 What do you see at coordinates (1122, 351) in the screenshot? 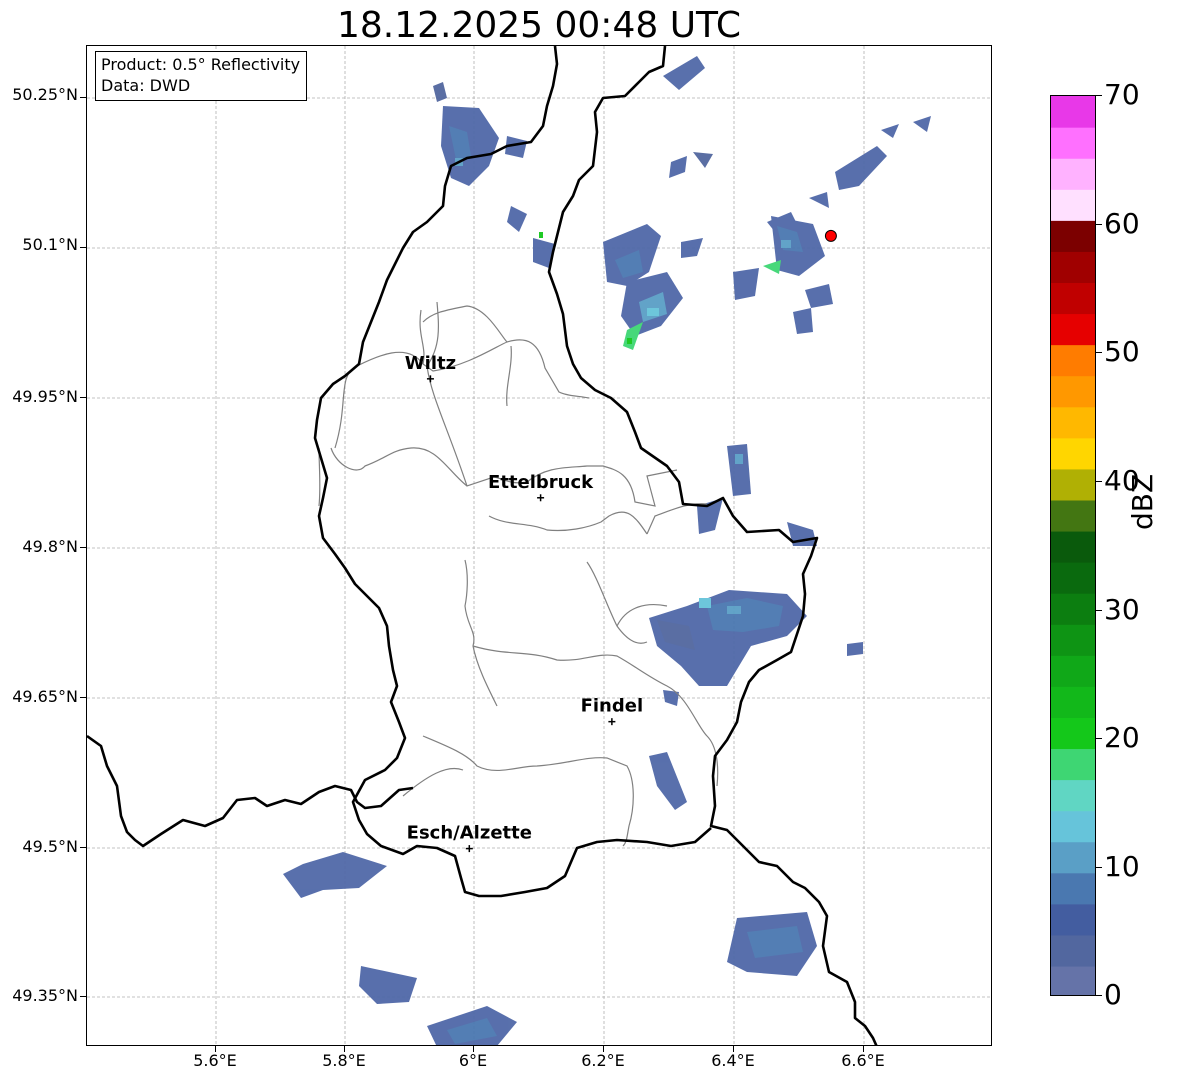
I see `colorbar-tick-label: 50` at bounding box center [1122, 351].